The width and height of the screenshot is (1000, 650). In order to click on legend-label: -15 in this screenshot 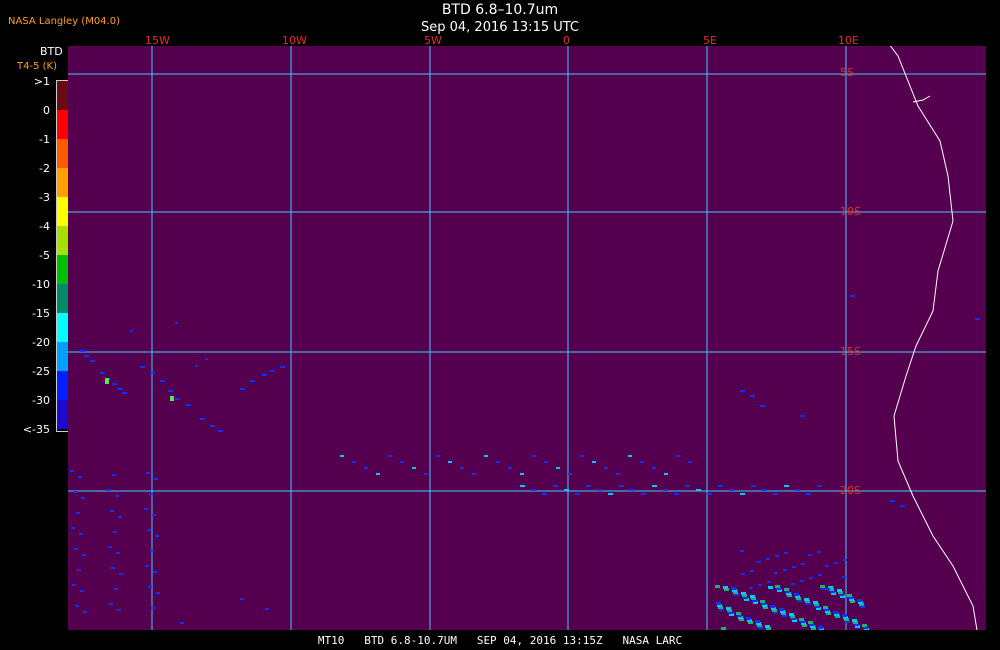, I will do `click(41, 313)`.